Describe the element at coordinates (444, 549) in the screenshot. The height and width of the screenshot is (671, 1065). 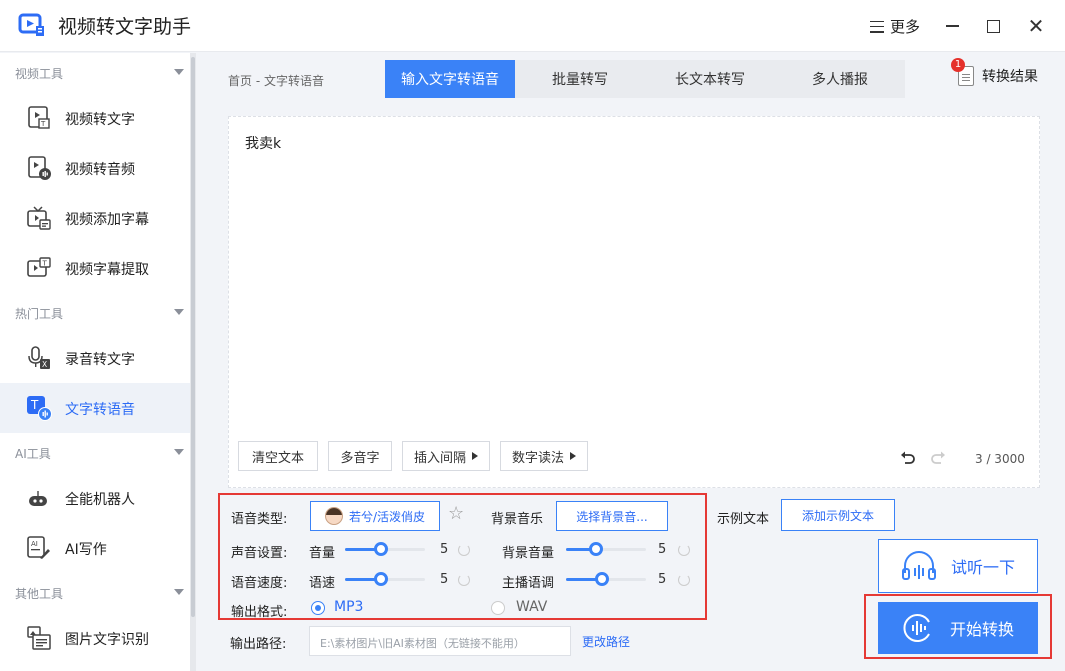
I see `volume-value: 5` at that location.